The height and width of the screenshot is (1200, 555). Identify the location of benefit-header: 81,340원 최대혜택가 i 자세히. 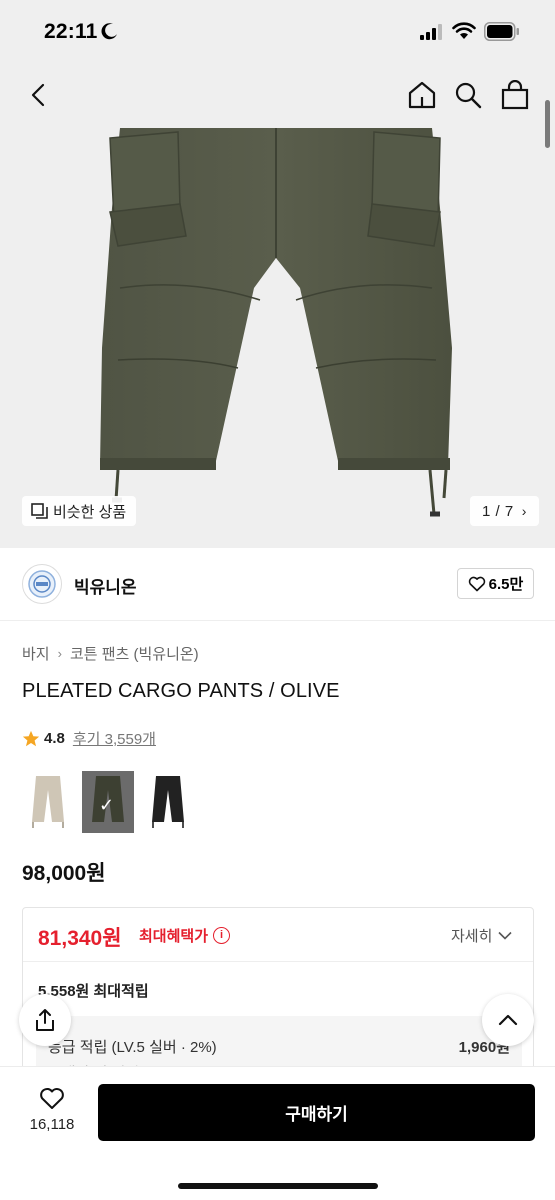
(278, 935).